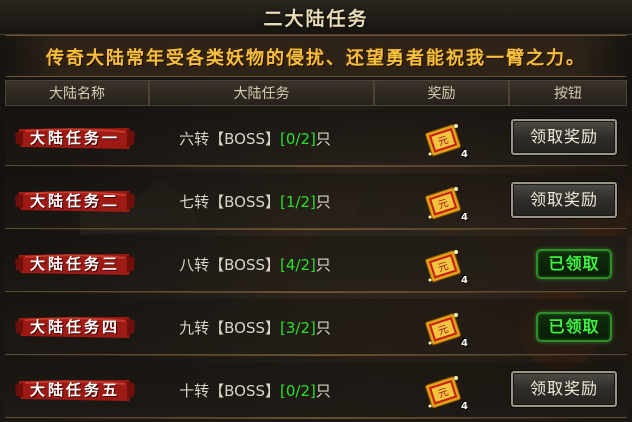 This screenshot has width=632, height=422. What do you see at coordinates (298, 328) in the screenshot?
I see `task-progress: [3/2]` at bounding box center [298, 328].